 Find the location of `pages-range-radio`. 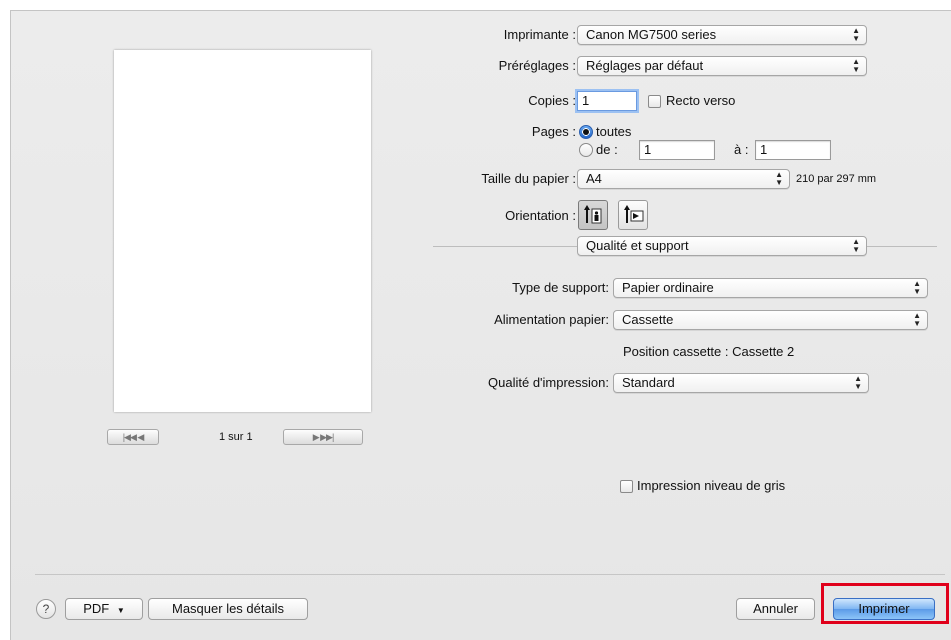

pages-range-radio is located at coordinates (586, 150).